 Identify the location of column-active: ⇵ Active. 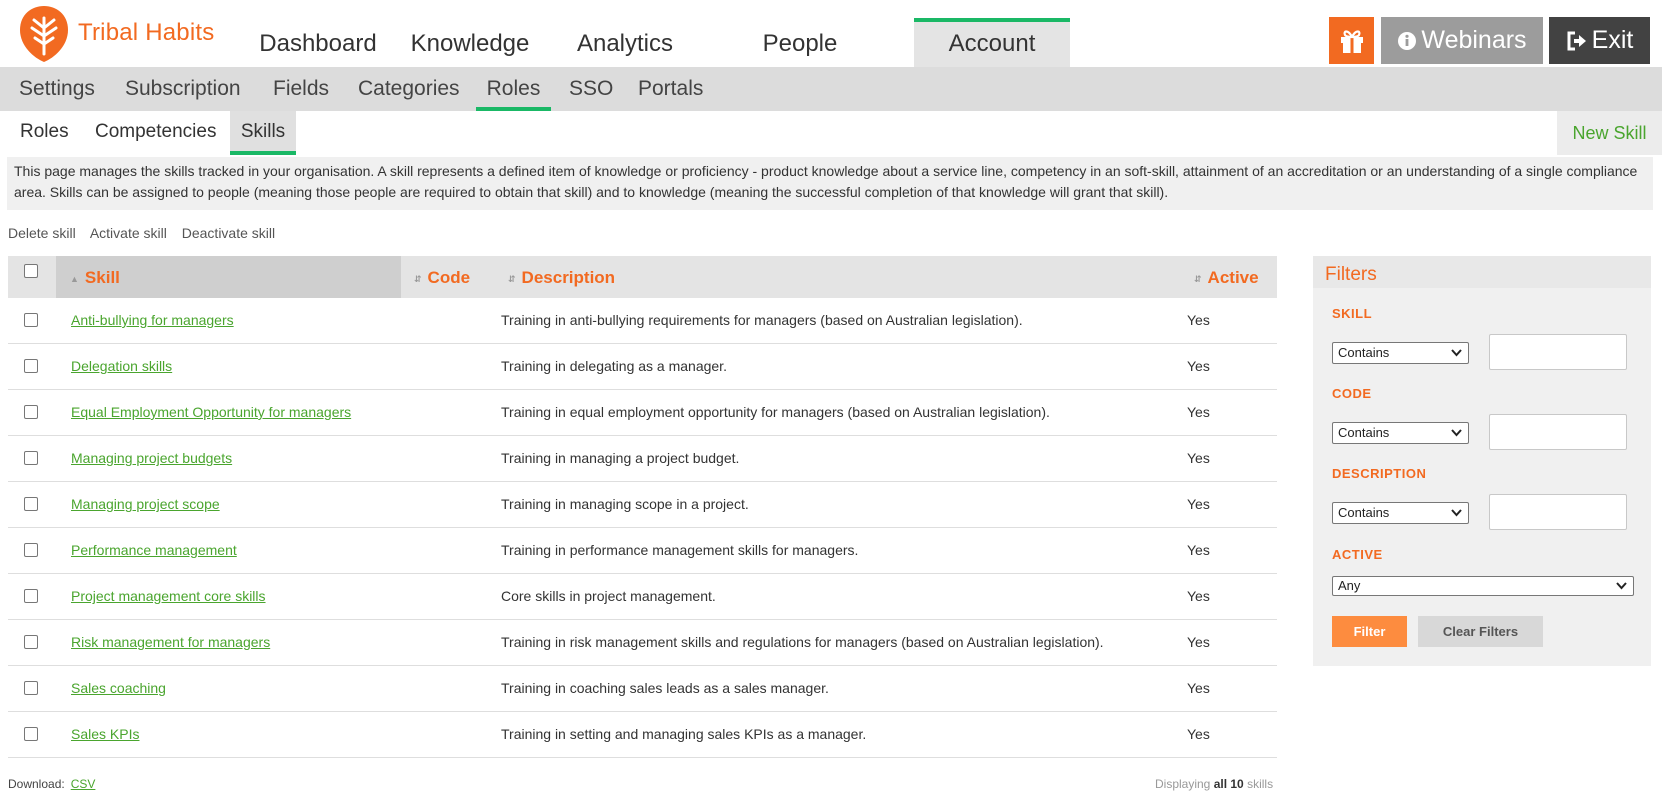
(1231, 277).